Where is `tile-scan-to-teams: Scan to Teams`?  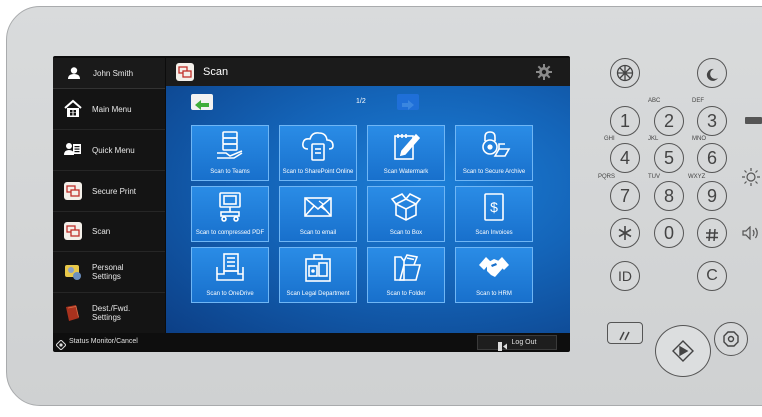 tile-scan-to-teams: Scan to Teams is located at coordinates (230, 153).